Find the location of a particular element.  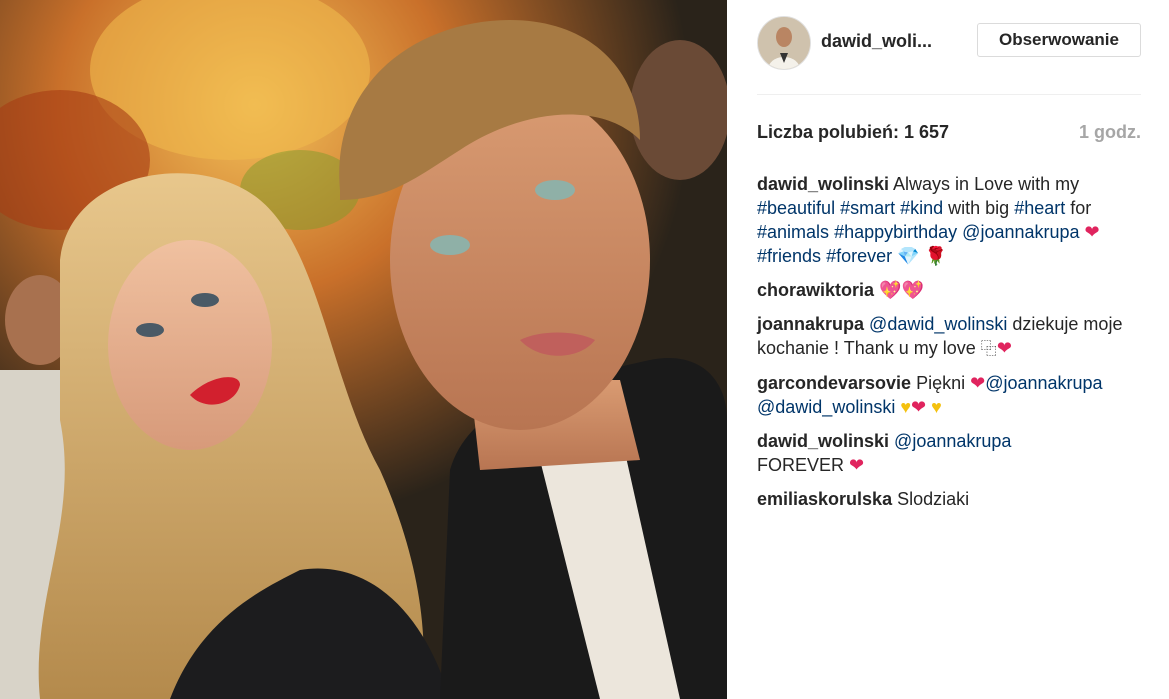

sparkling-hearts-emoji: 💖💖 is located at coordinates (901, 290).